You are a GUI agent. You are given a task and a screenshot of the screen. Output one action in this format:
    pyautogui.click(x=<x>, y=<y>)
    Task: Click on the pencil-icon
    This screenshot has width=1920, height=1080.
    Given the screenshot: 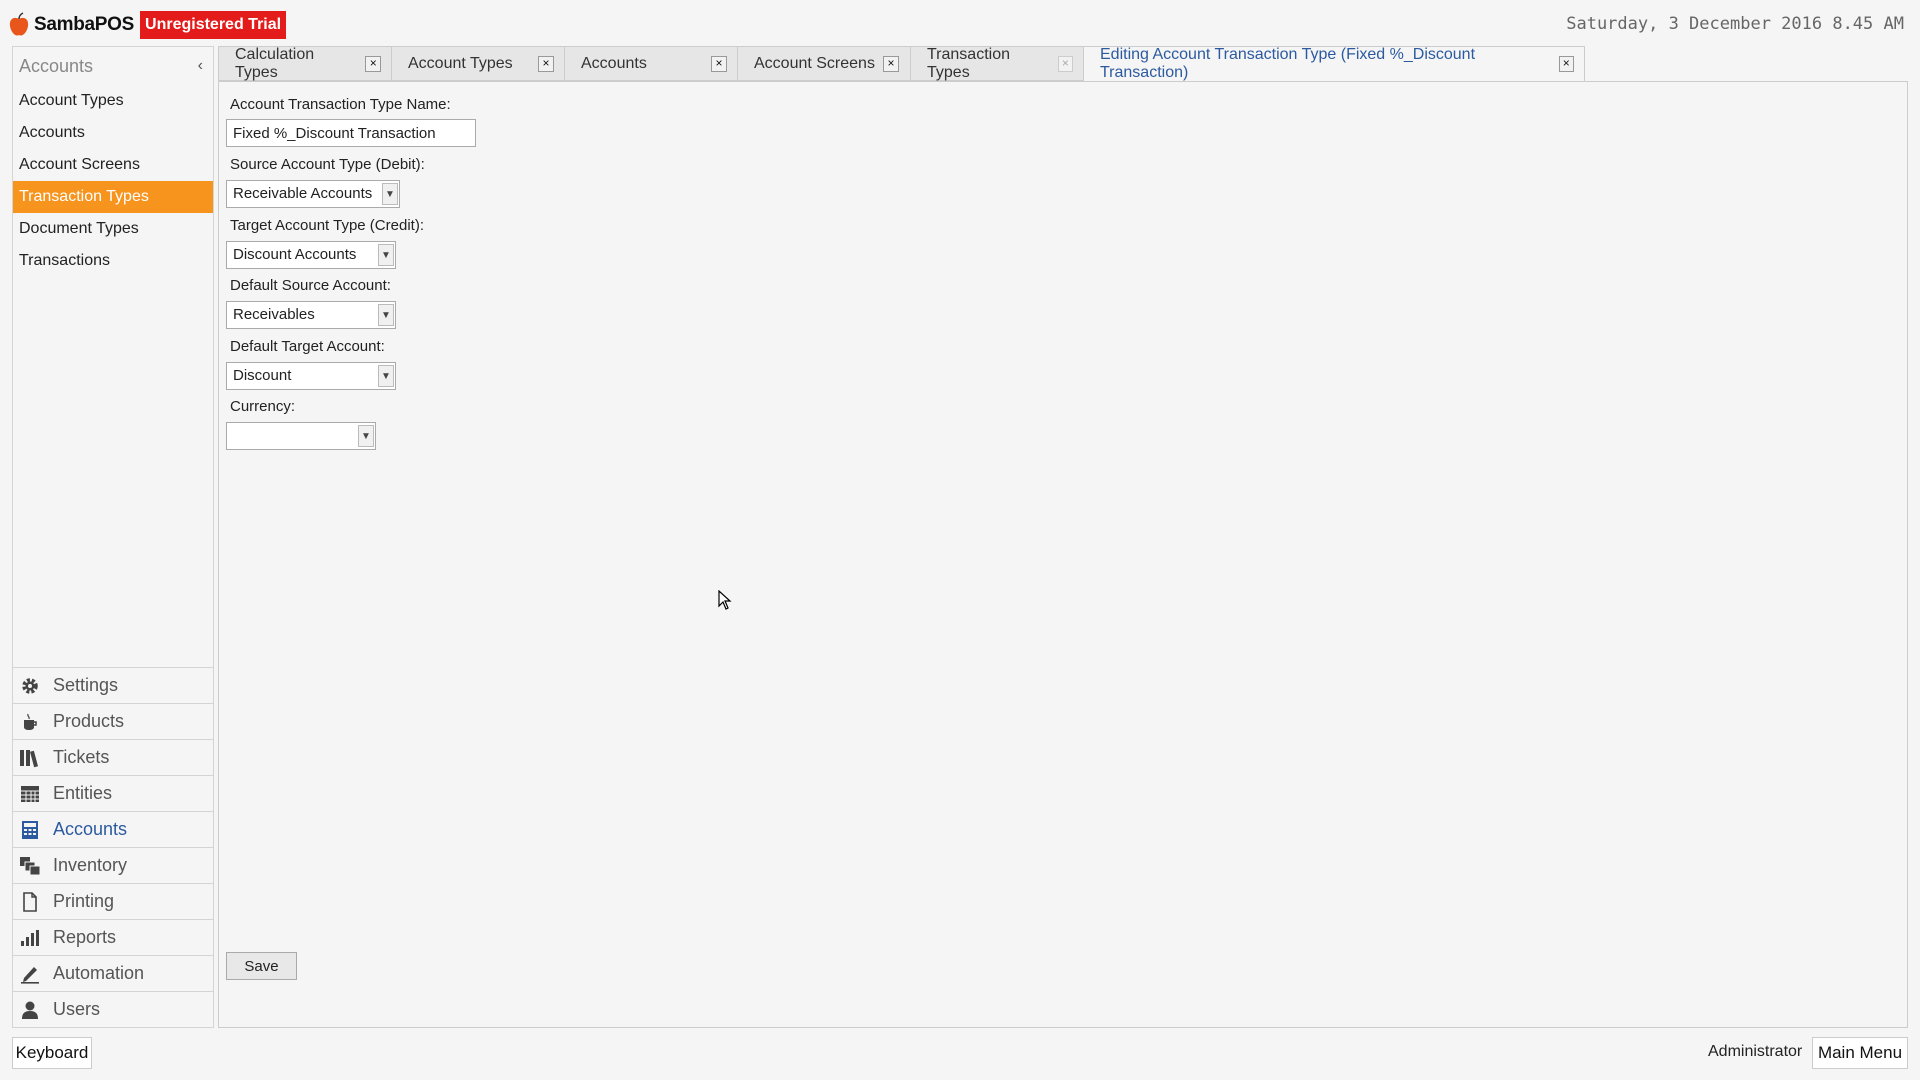 What is the action you would take?
    pyautogui.click(x=30, y=974)
    